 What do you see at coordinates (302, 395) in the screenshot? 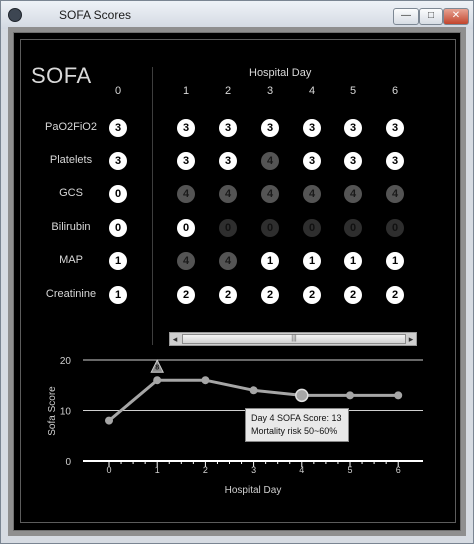
I see `highlighted-data-point` at bounding box center [302, 395].